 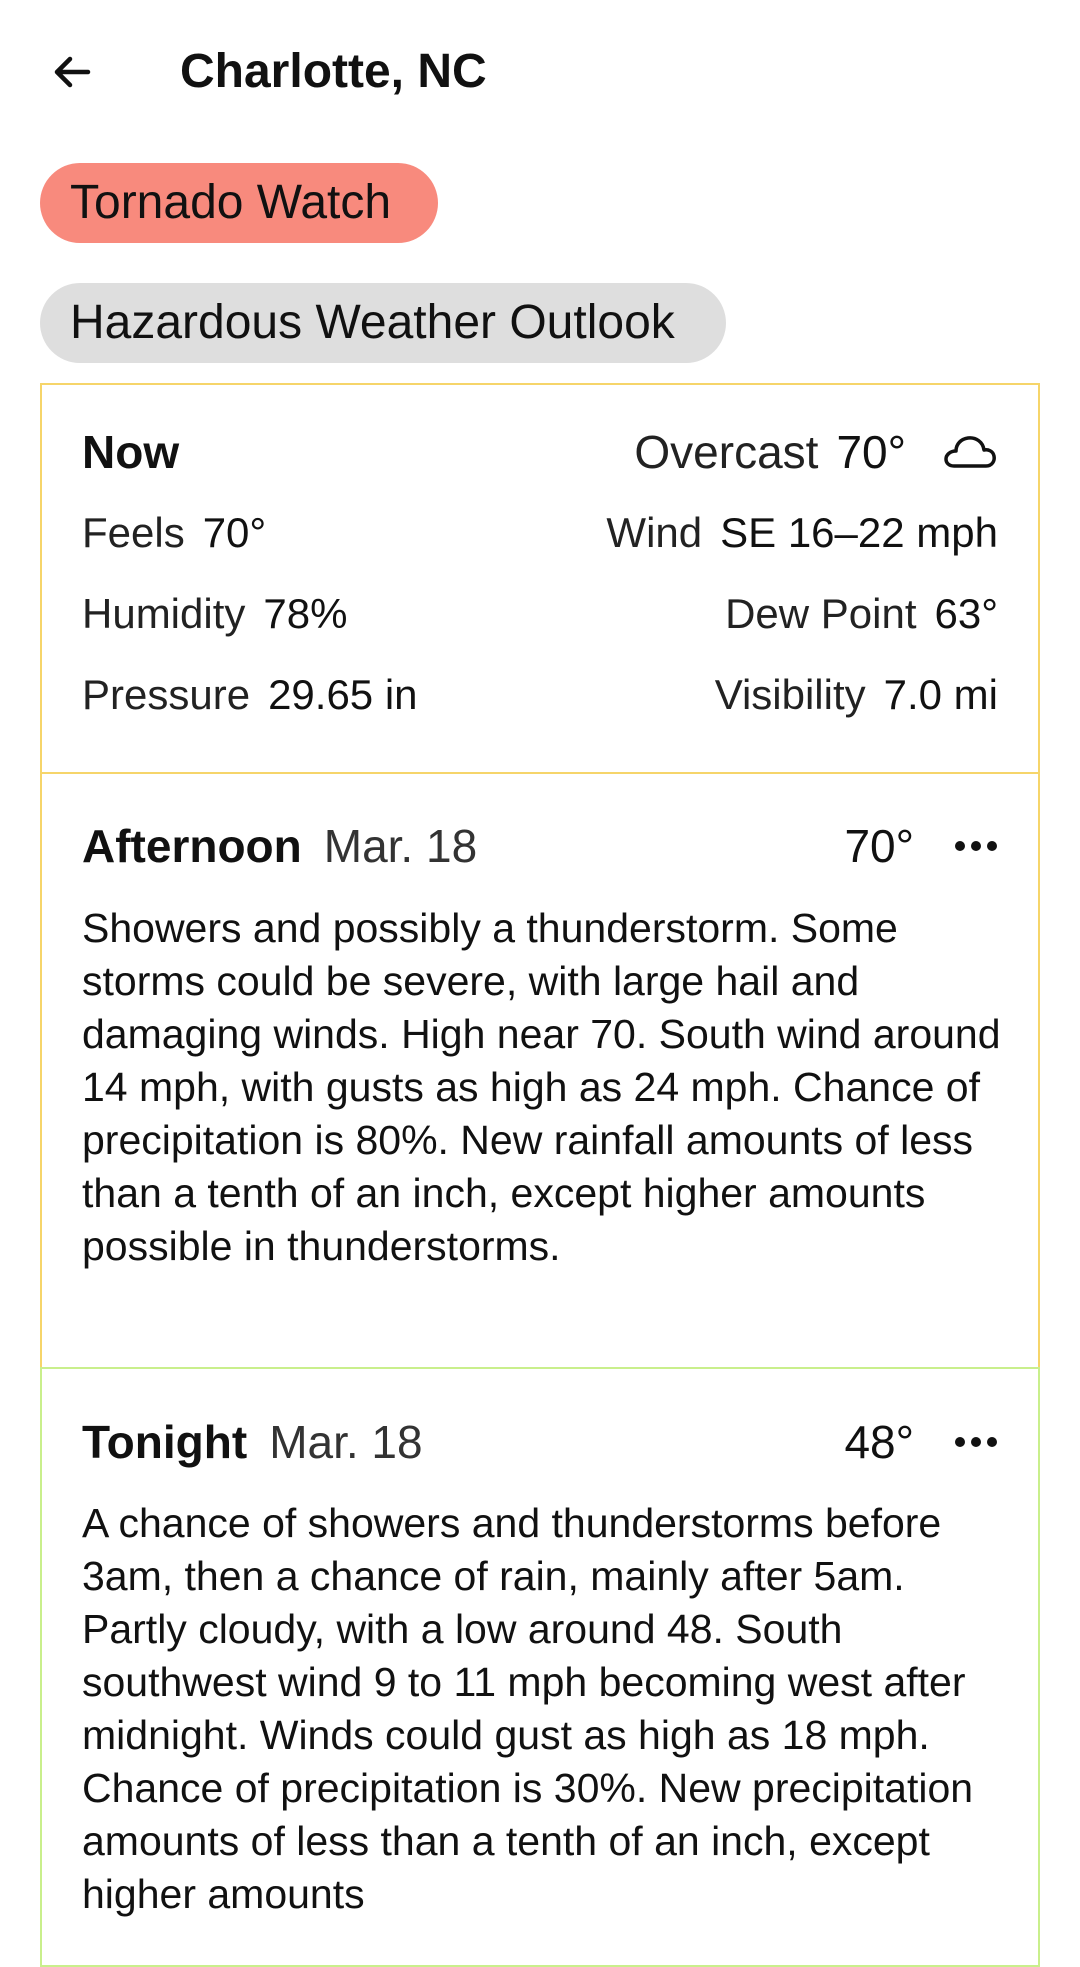 What do you see at coordinates (164, 613) in the screenshot?
I see `humidity-label: Humidity` at bounding box center [164, 613].